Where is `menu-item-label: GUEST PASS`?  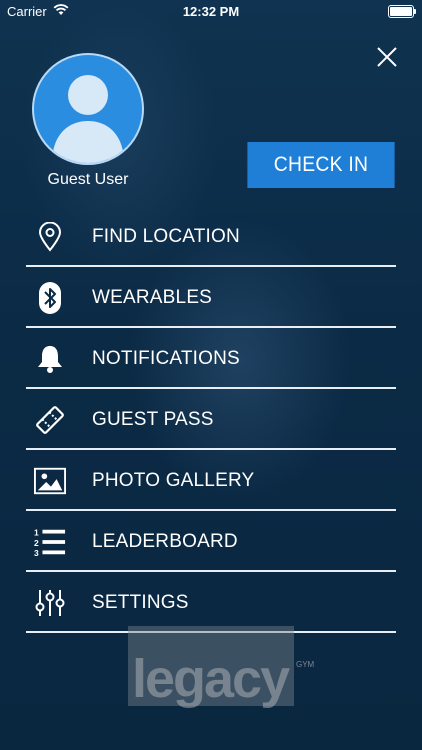 menu-item-label: GUEST PASS is located at coordinates (153, 419).